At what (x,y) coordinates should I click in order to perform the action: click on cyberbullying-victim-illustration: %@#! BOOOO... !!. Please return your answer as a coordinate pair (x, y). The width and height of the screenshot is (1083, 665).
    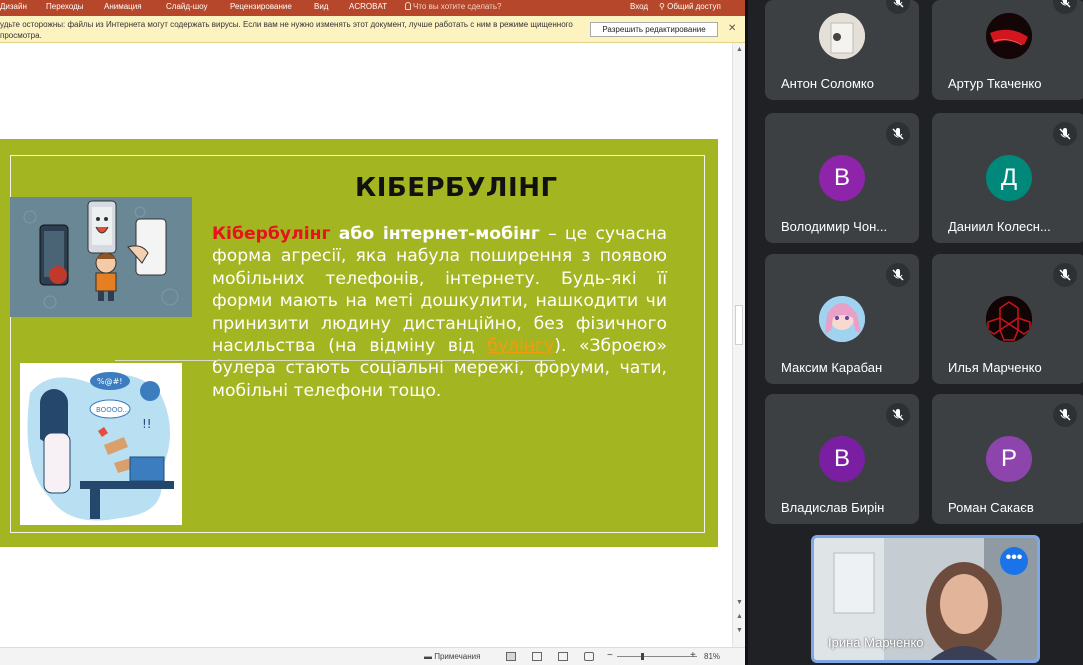
    Looking at the image, I should click on (101, 444).